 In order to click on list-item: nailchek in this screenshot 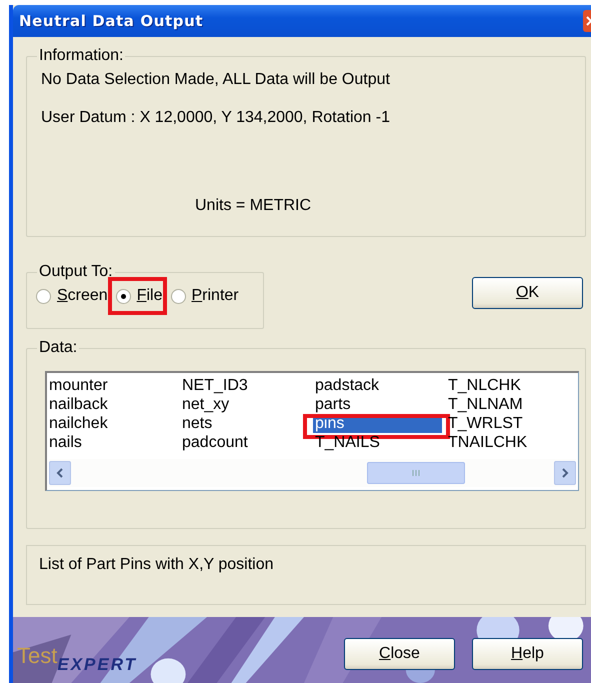, I will do `click(113, 423)`.